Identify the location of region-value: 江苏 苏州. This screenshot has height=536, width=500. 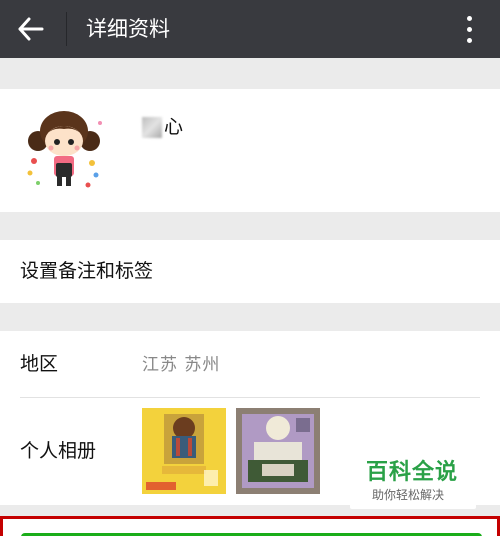
(181, 365).